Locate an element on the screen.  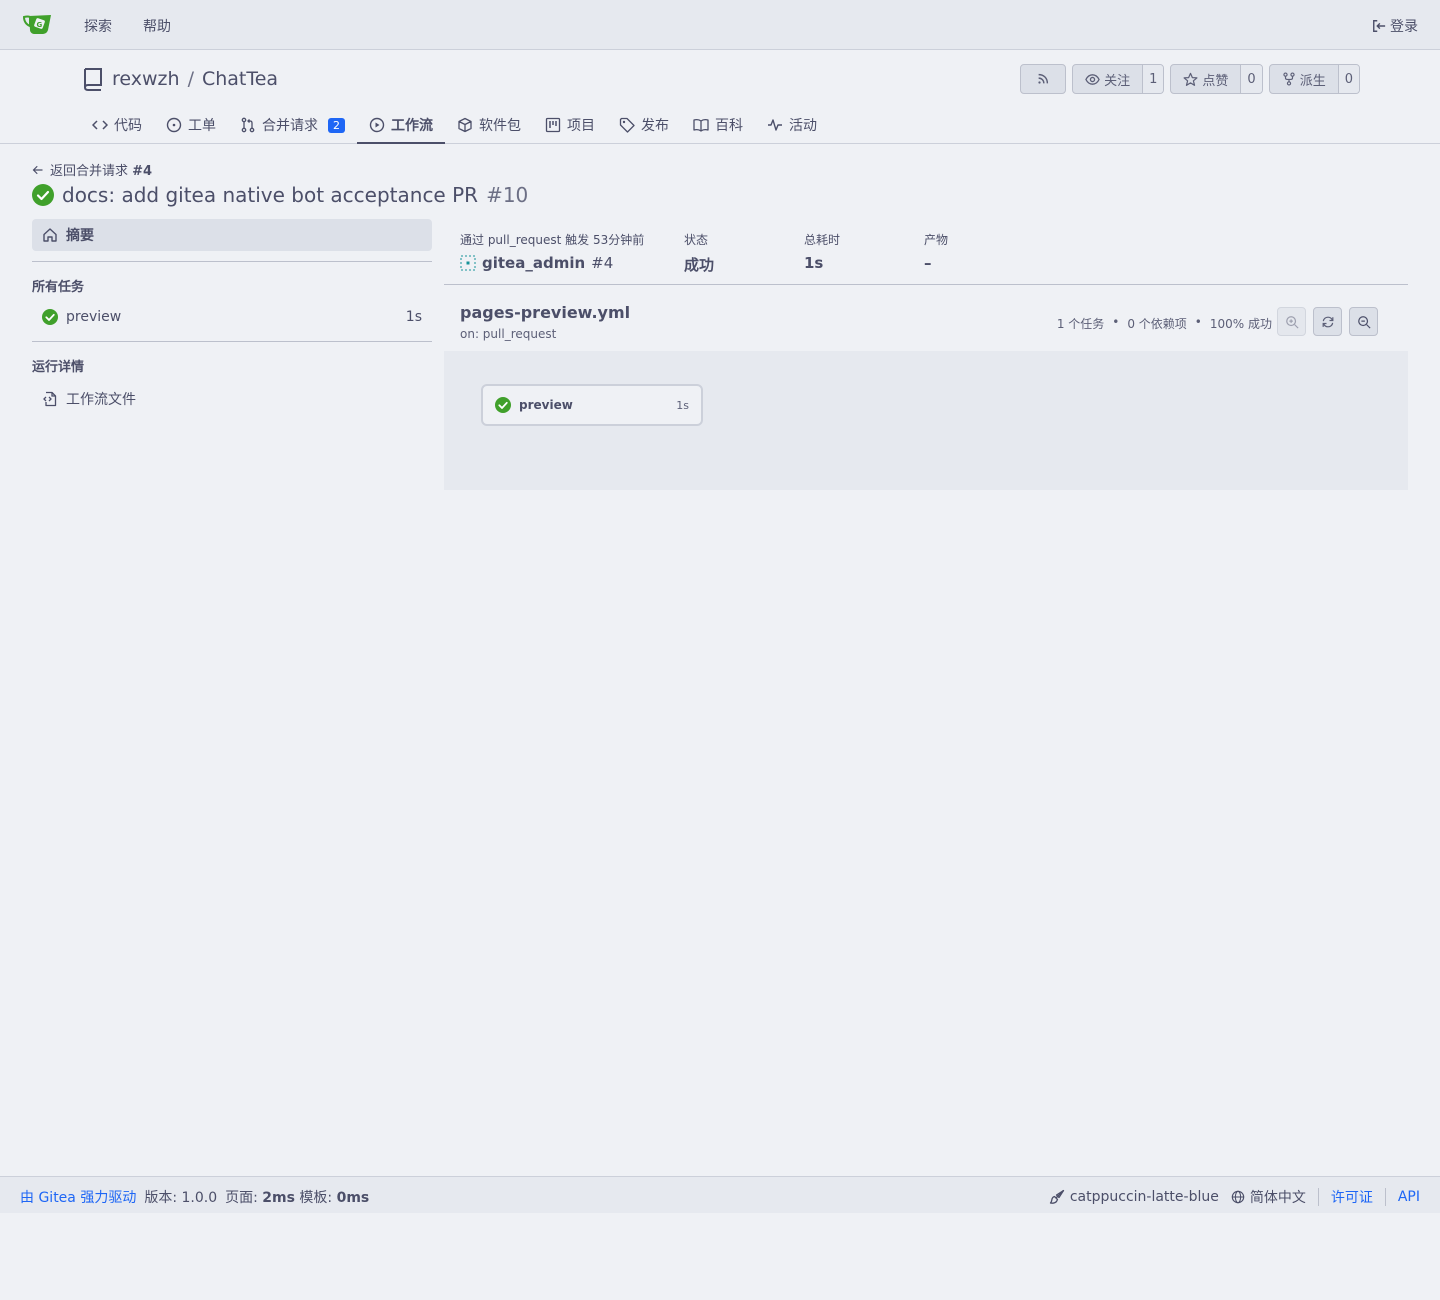
top-navbar: G 探索 帮助 登录 is located at coordinates (720, 25).